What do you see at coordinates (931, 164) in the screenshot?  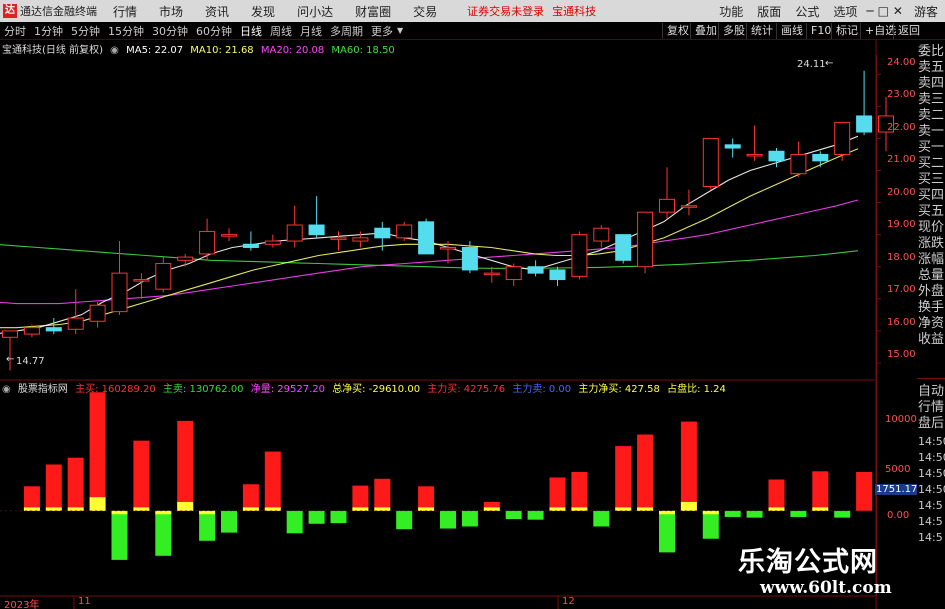 I see `panel-buy2: 买二` at bounding box center [931, 164].